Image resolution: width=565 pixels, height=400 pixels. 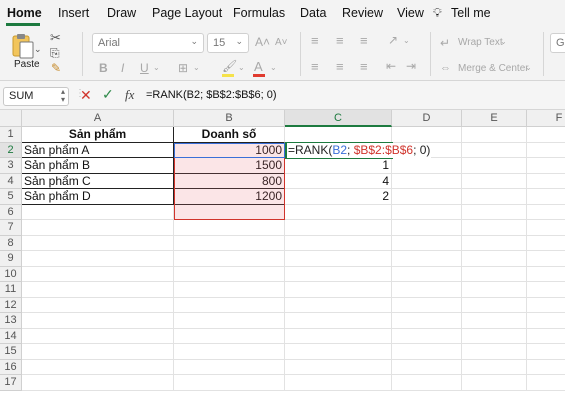 What do you see at coordinates (546, 352) in the screenshot?
I see `cell-f15` at bounding box center [546, 352].